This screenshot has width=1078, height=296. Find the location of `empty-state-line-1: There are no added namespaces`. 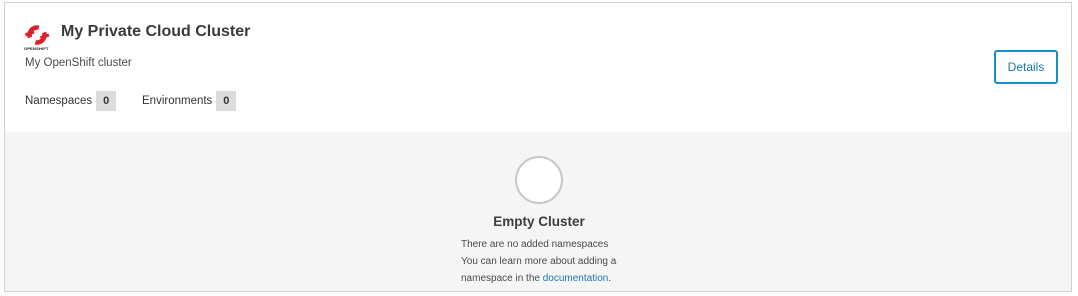

empty-state-line-1: There are no added namespaces is located at coordinates (535, 244).